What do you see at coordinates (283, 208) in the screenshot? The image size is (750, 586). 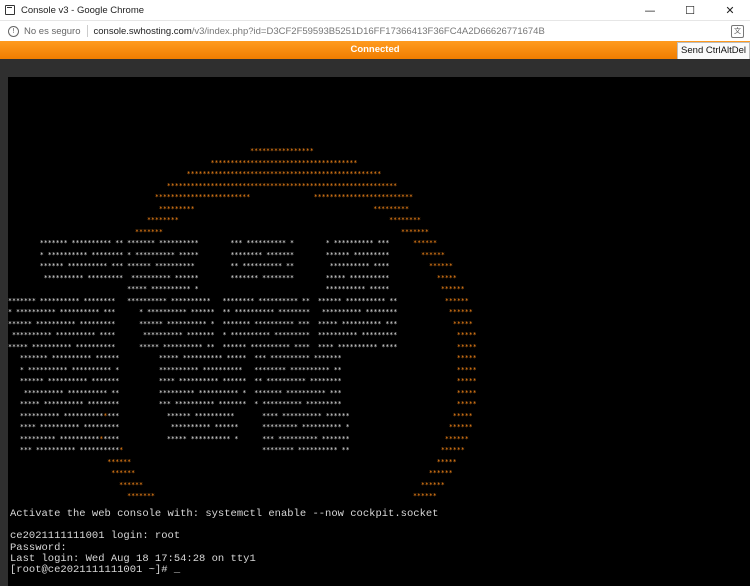 I see `logo-art-row: ********* *********` at bounding box center [283, 208].